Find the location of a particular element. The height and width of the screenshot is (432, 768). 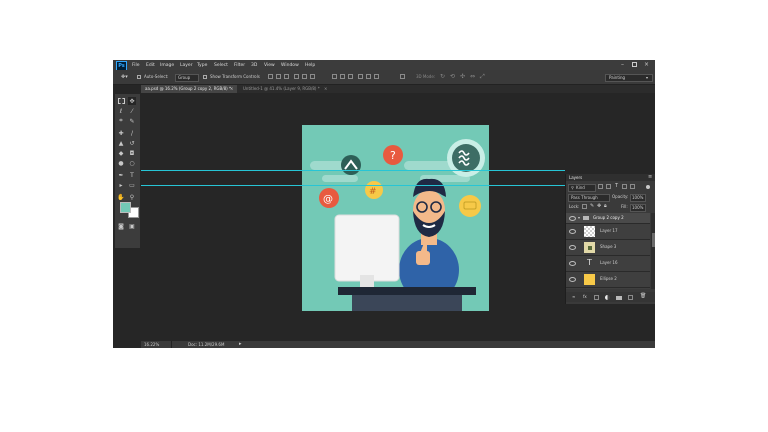

marquee-tool-icon is located at coordinates (121, 101).